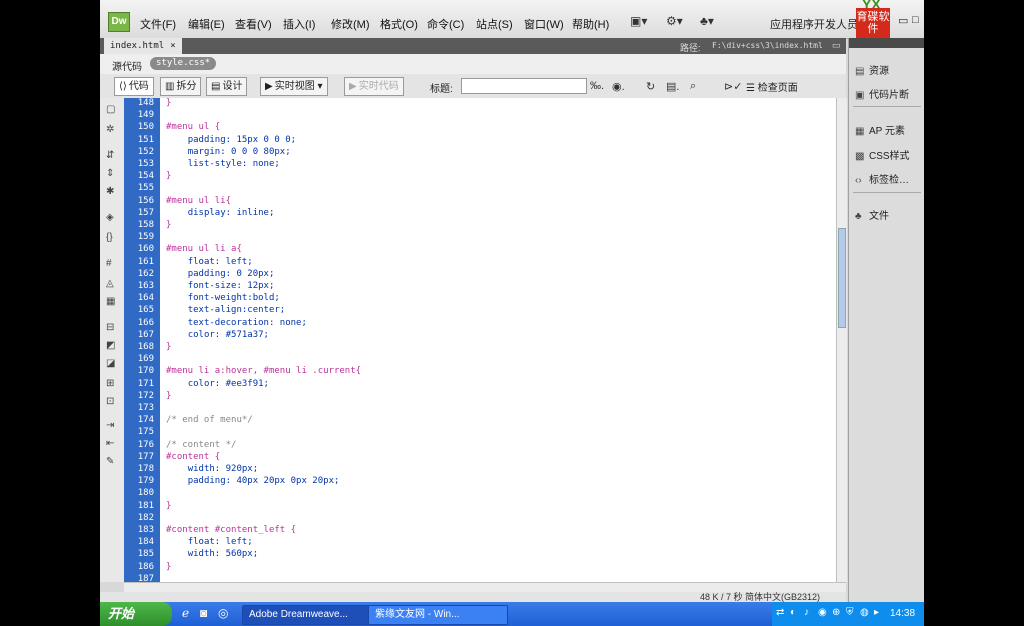 The image size is (1024, 626). I want to click on code-line: width: 560px;, so click(212, 554).